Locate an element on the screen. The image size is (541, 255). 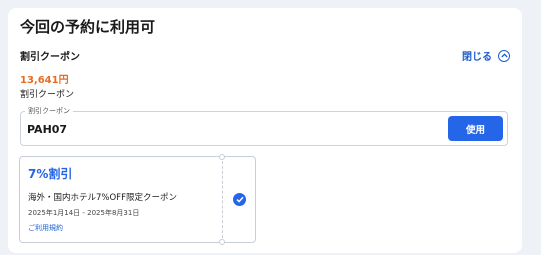
close-toggle: 閉じる is located at coordinates (486, 55).